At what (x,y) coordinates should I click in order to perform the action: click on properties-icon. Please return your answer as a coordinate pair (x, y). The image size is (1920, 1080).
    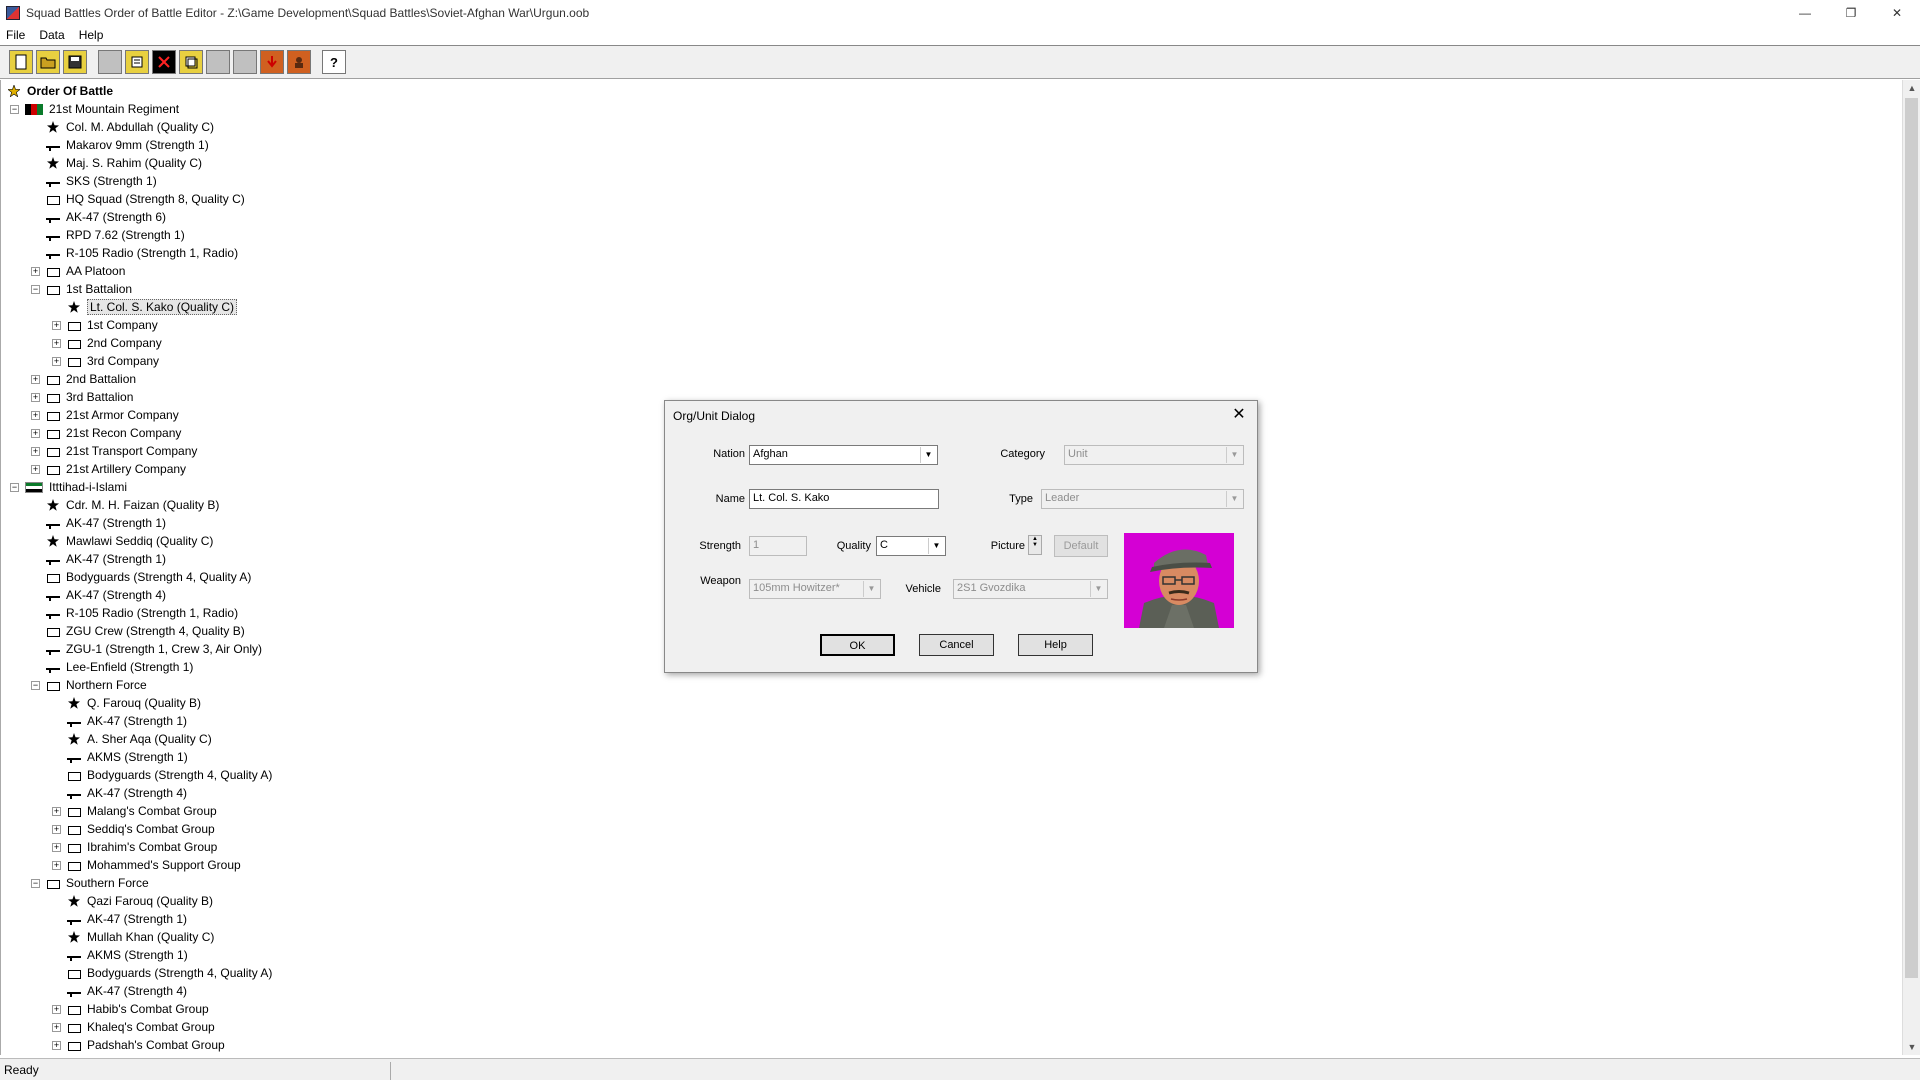
    Looking at the image, I should click on (137, 62).